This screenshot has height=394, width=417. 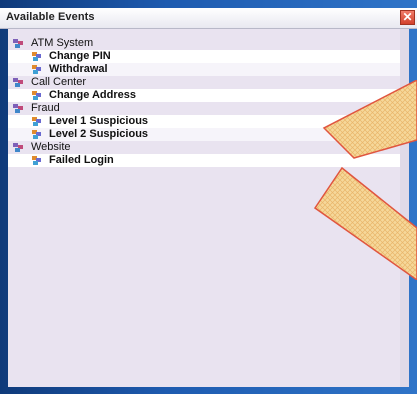 What do you see at coordinates (204, 56) in the screenshot?
I see `tree-event-change-pin: Change PIN` at bounding box center [204, 56].